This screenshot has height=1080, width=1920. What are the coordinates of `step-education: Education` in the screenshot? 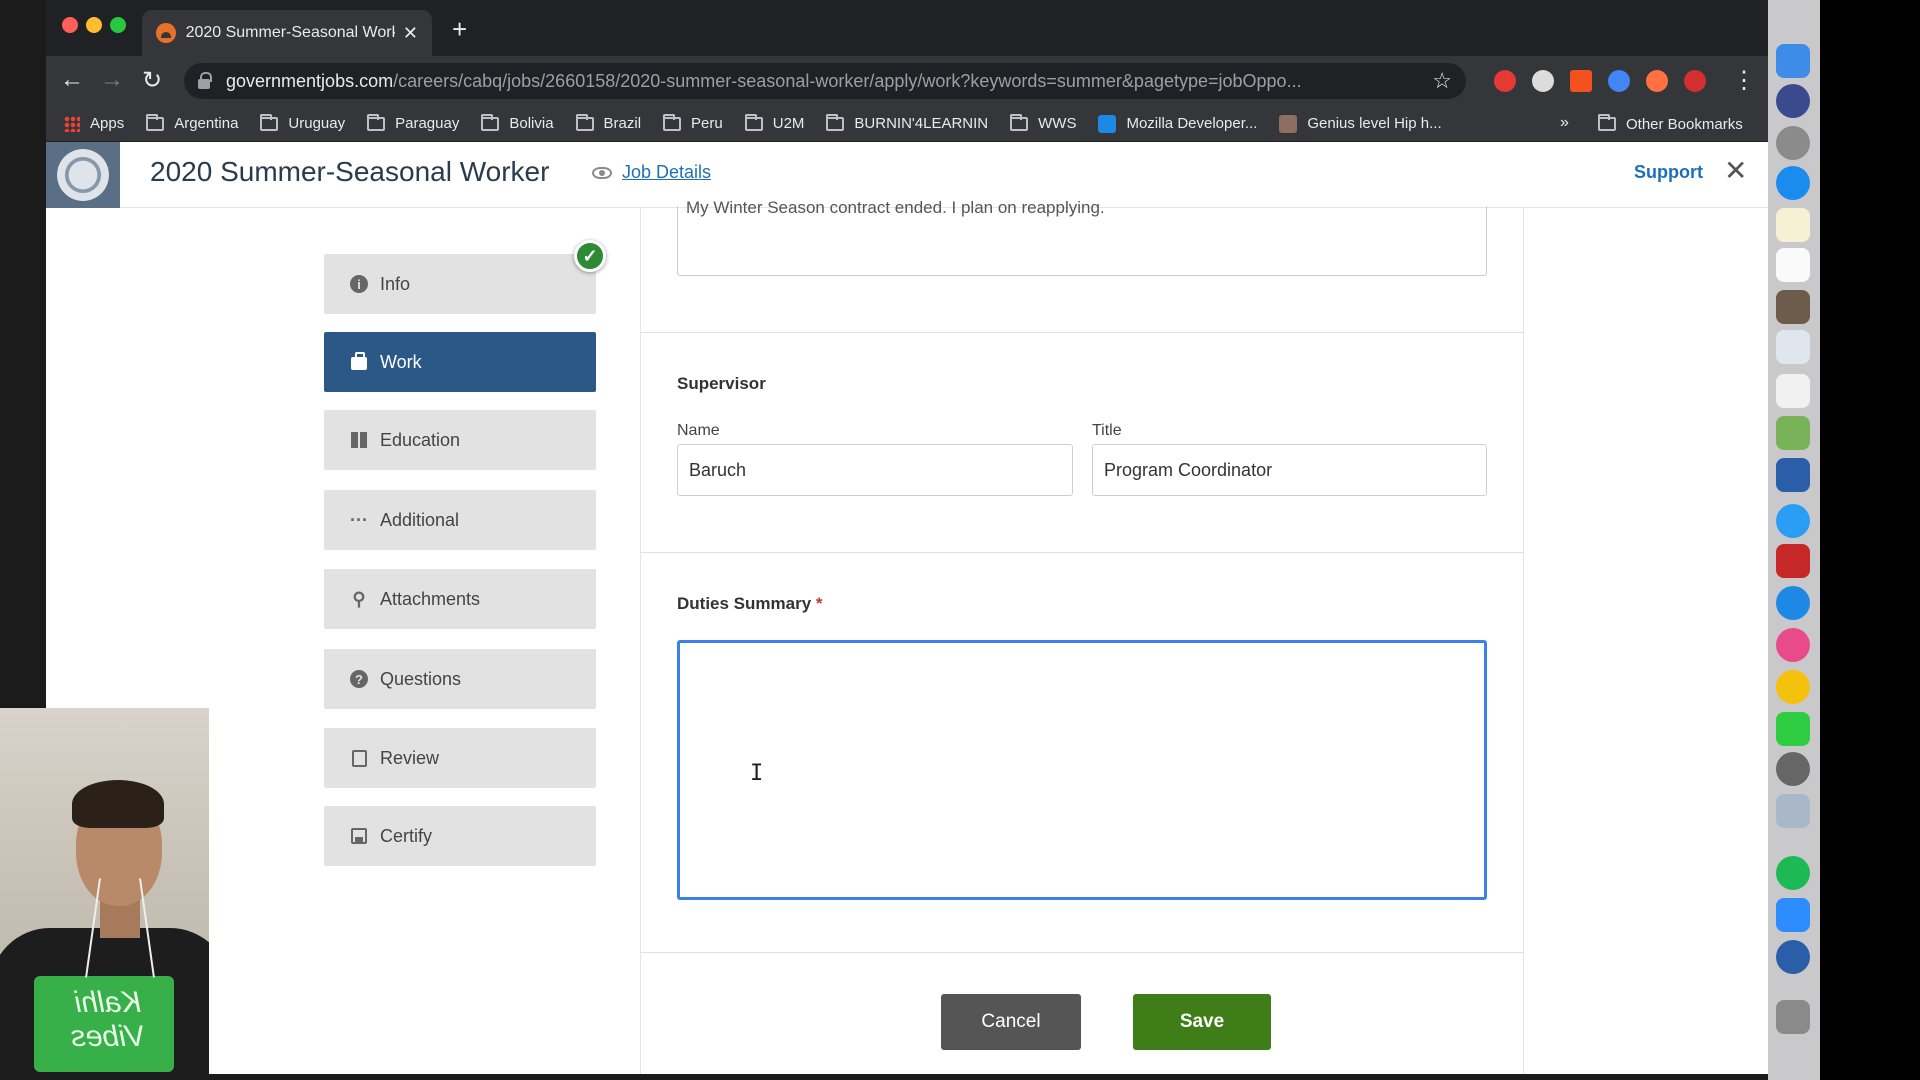 It's located at (460, 440).